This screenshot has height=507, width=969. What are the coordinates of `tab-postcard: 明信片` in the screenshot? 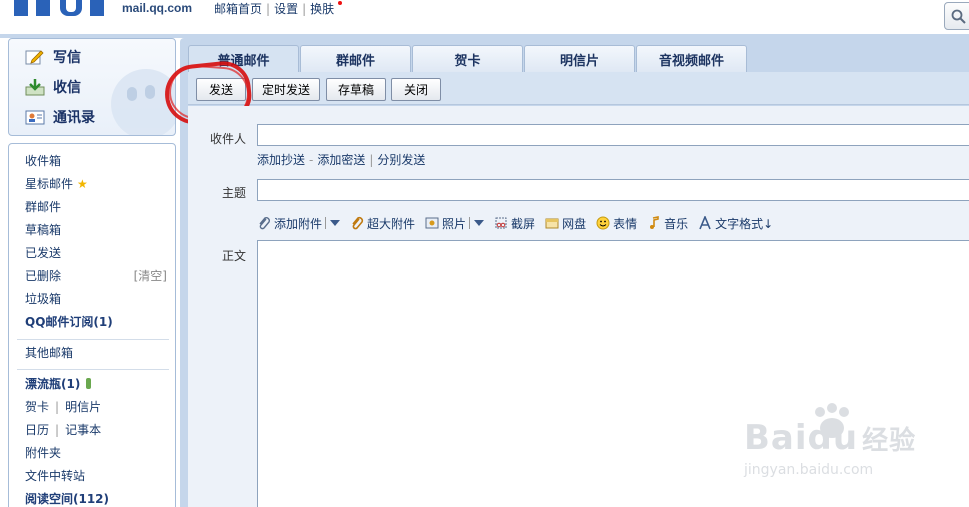 It's located at (579, 58).